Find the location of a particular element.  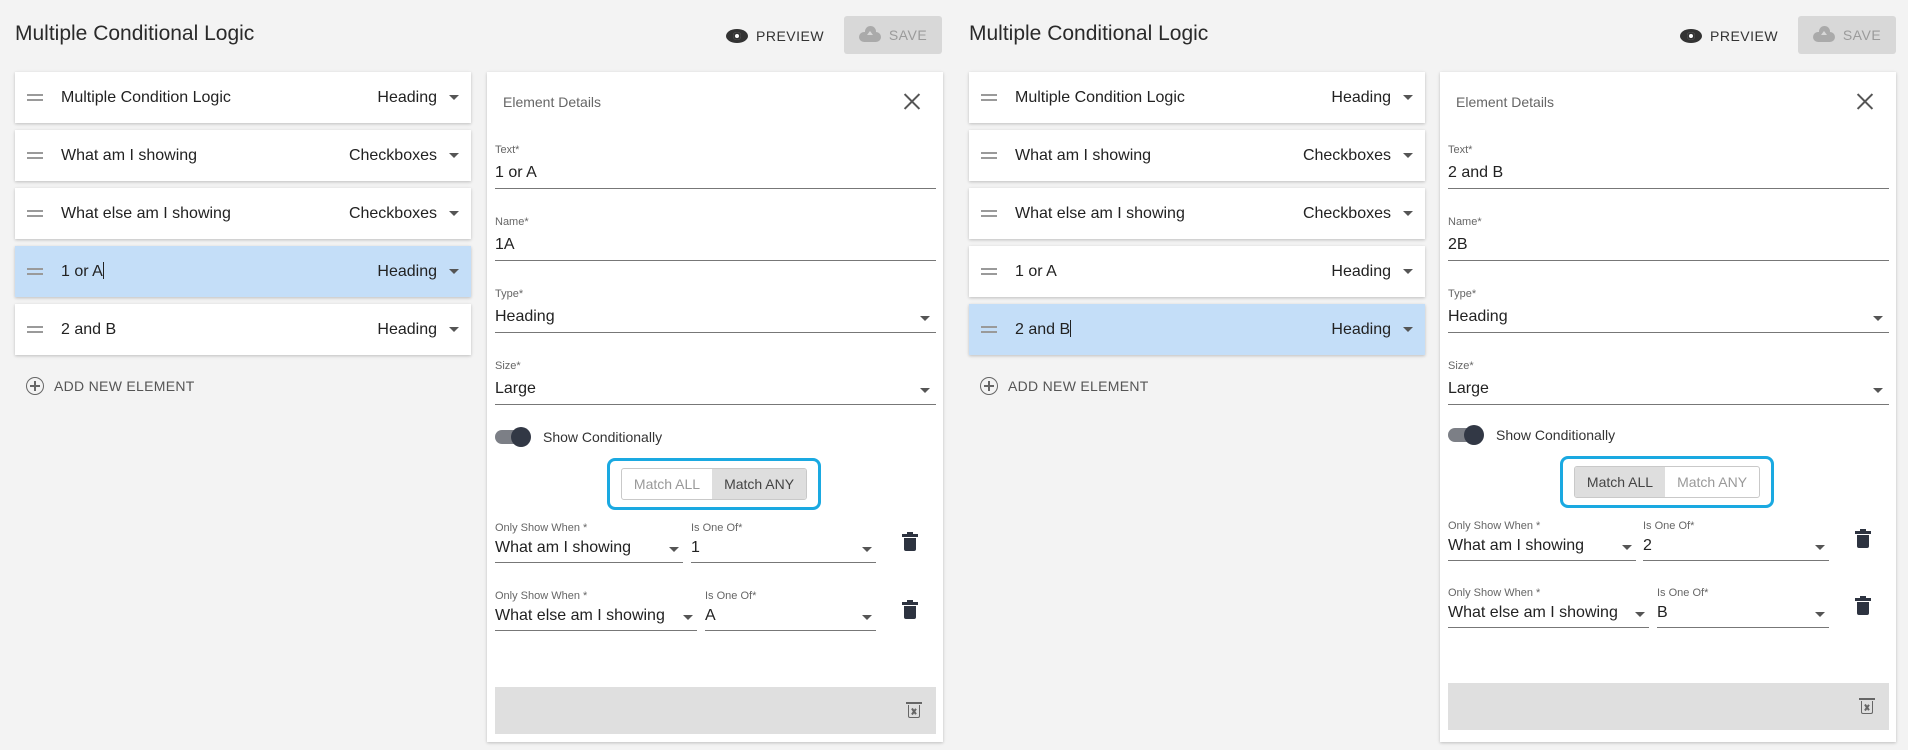

condition-oneof-select: Is One Of* A is located at coordinates (790, 610).